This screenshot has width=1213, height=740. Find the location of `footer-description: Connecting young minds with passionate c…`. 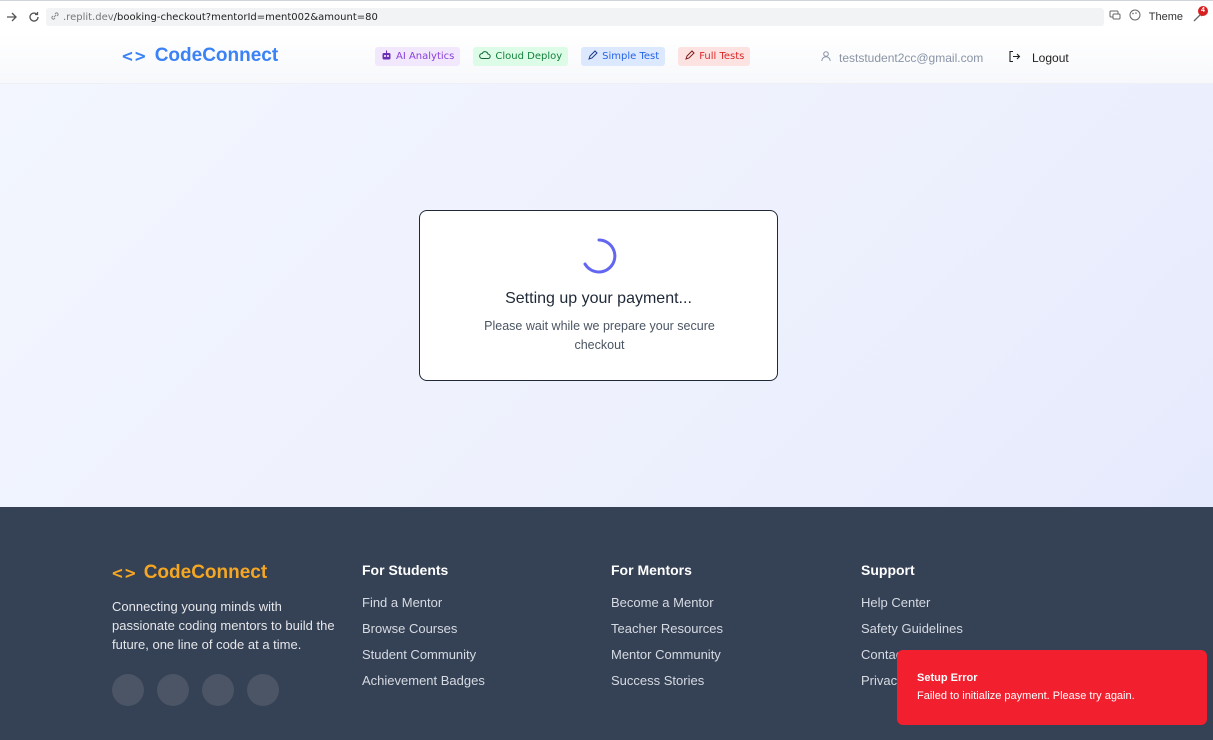

footer-description: Connecting young minds with passionate c… is located at coordinates (223, 625).